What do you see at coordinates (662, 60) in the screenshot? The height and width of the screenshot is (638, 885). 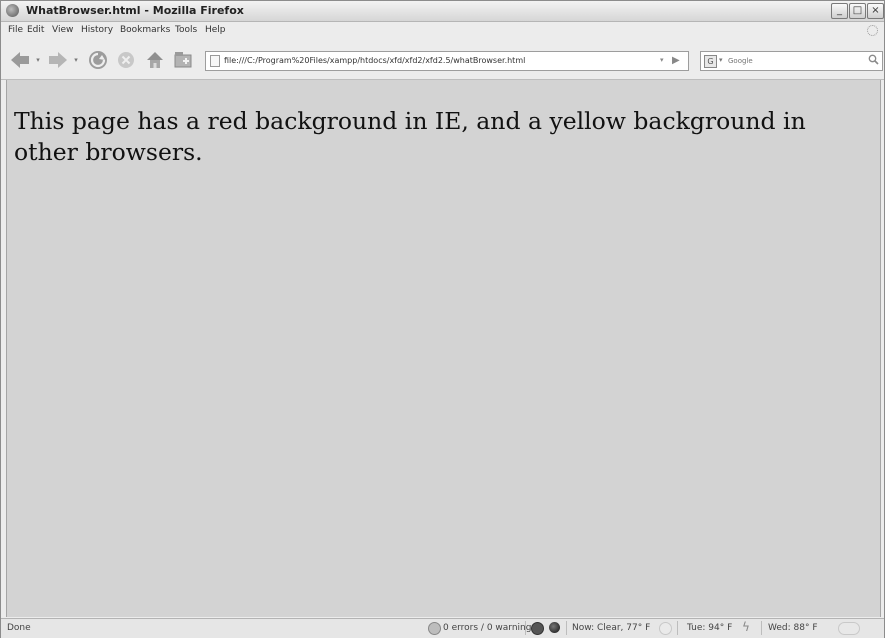 I see `url-history-dropdown-icon: ▾` at bounding box center [662, 60].